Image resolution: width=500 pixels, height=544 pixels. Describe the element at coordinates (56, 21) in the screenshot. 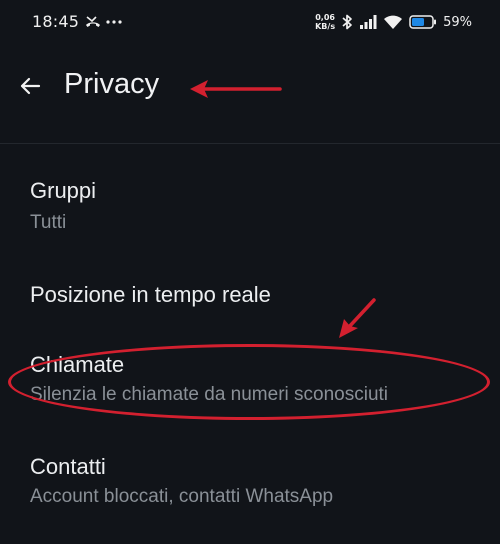

I see `status-time: 18:45` at that location.